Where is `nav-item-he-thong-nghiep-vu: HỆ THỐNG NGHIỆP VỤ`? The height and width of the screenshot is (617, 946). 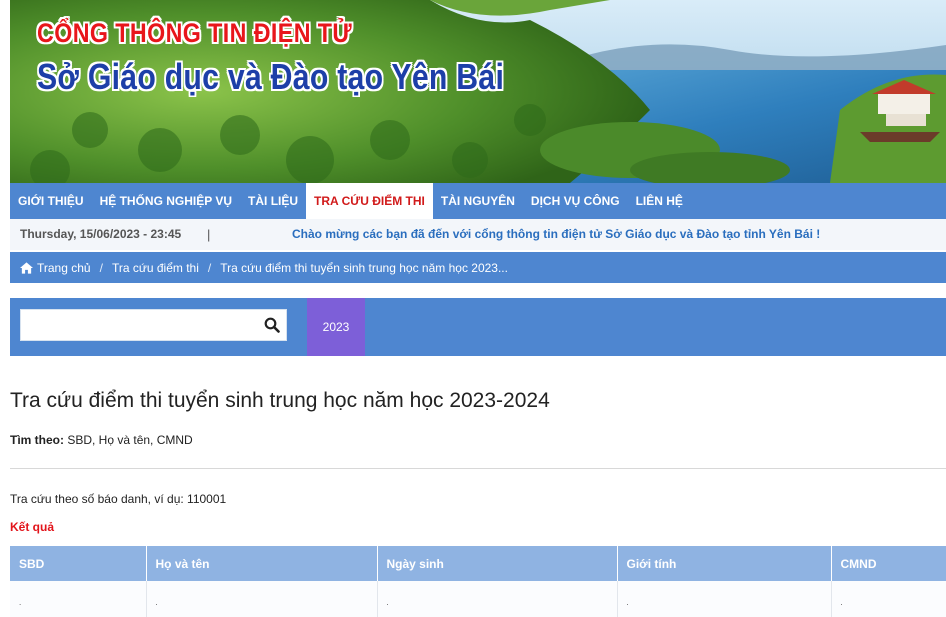 nav-item-he-thong-nghiep-vu: HỆ THỐNG NGHIỆP VỤ is located at coordinates (166, 201).